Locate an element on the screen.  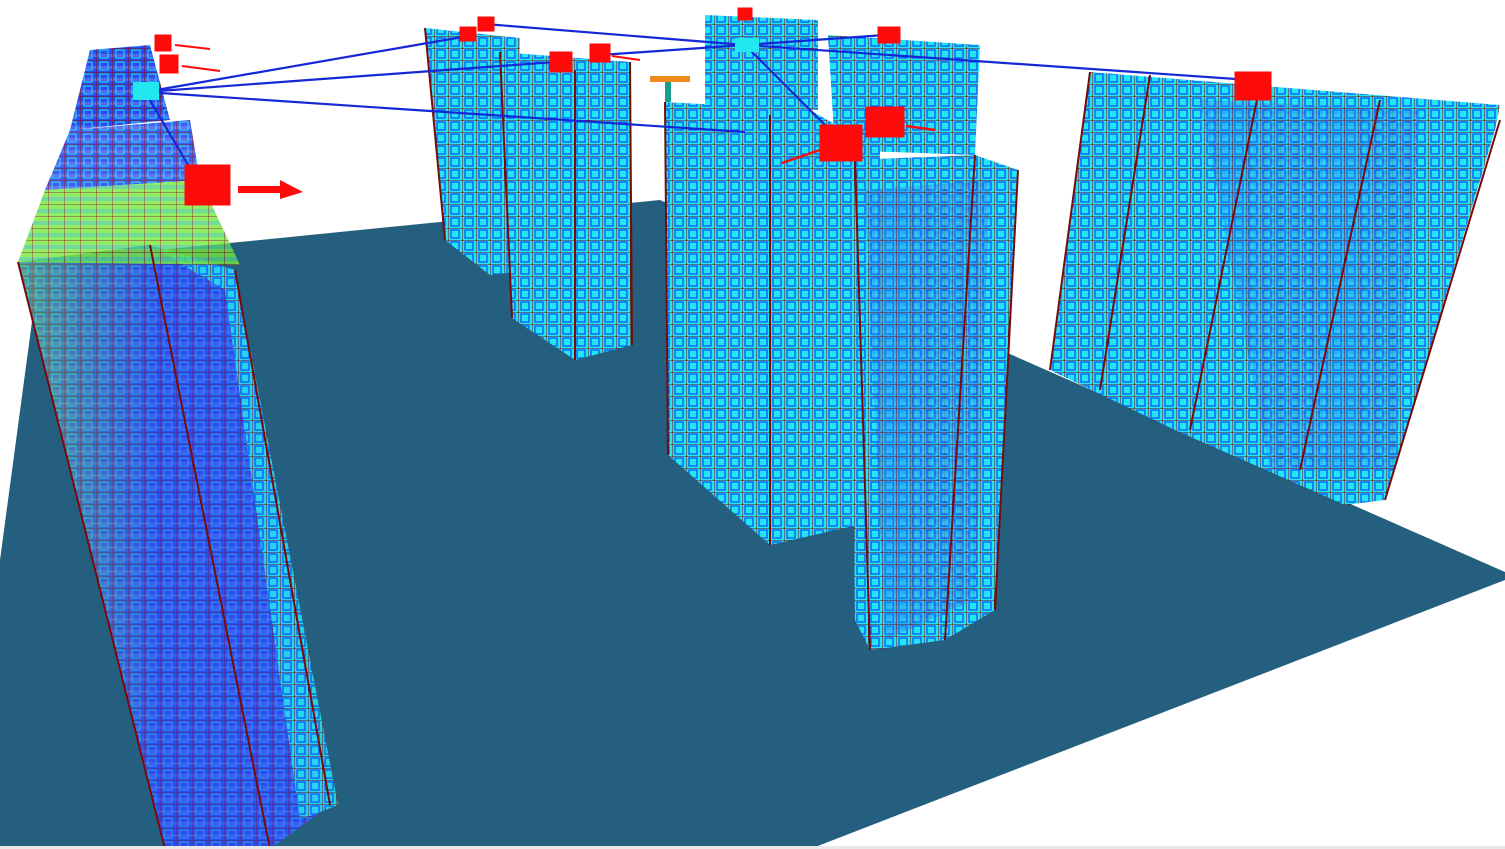
building-center-left-b is located at coordinates (566, 206).